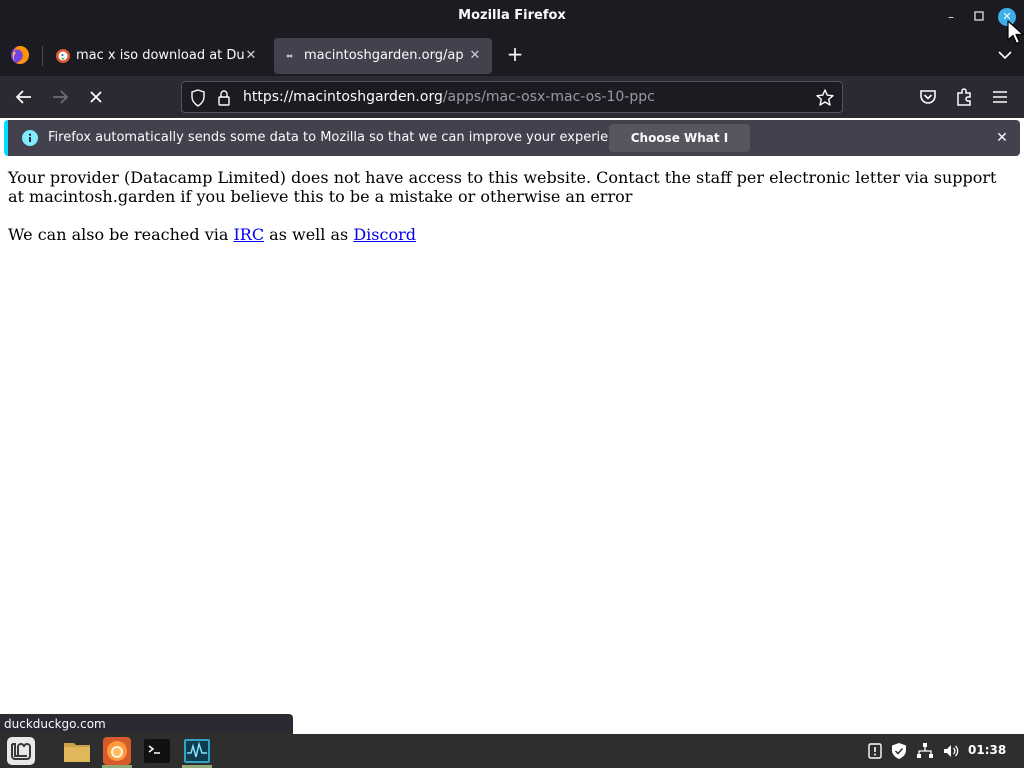 This screenshot has width=1024, height=768. Describe the element at coordinates (197, 751) in the screenshot. I see `system-monitor-icon` at that location.